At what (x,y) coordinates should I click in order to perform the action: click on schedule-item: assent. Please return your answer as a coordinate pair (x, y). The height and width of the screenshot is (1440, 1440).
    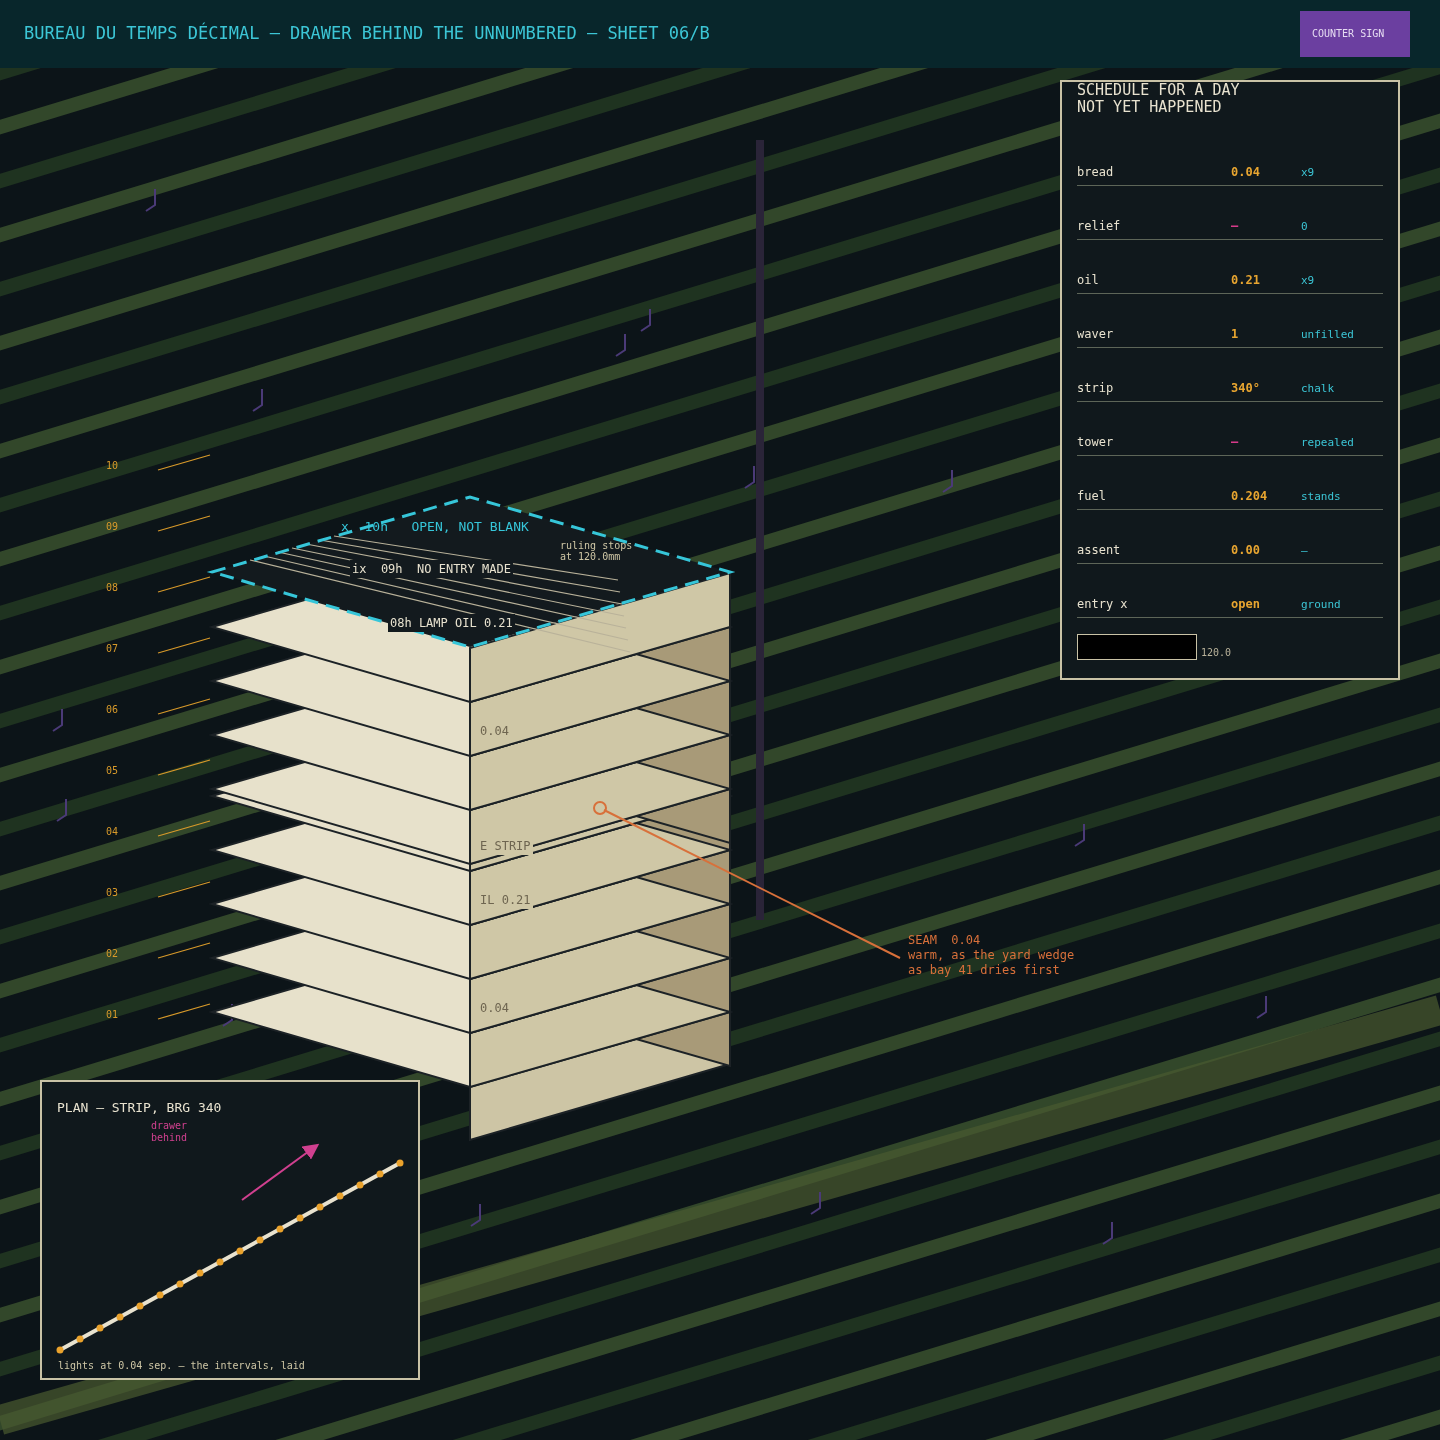
    Looking at the image, I should click on (1099, 550).